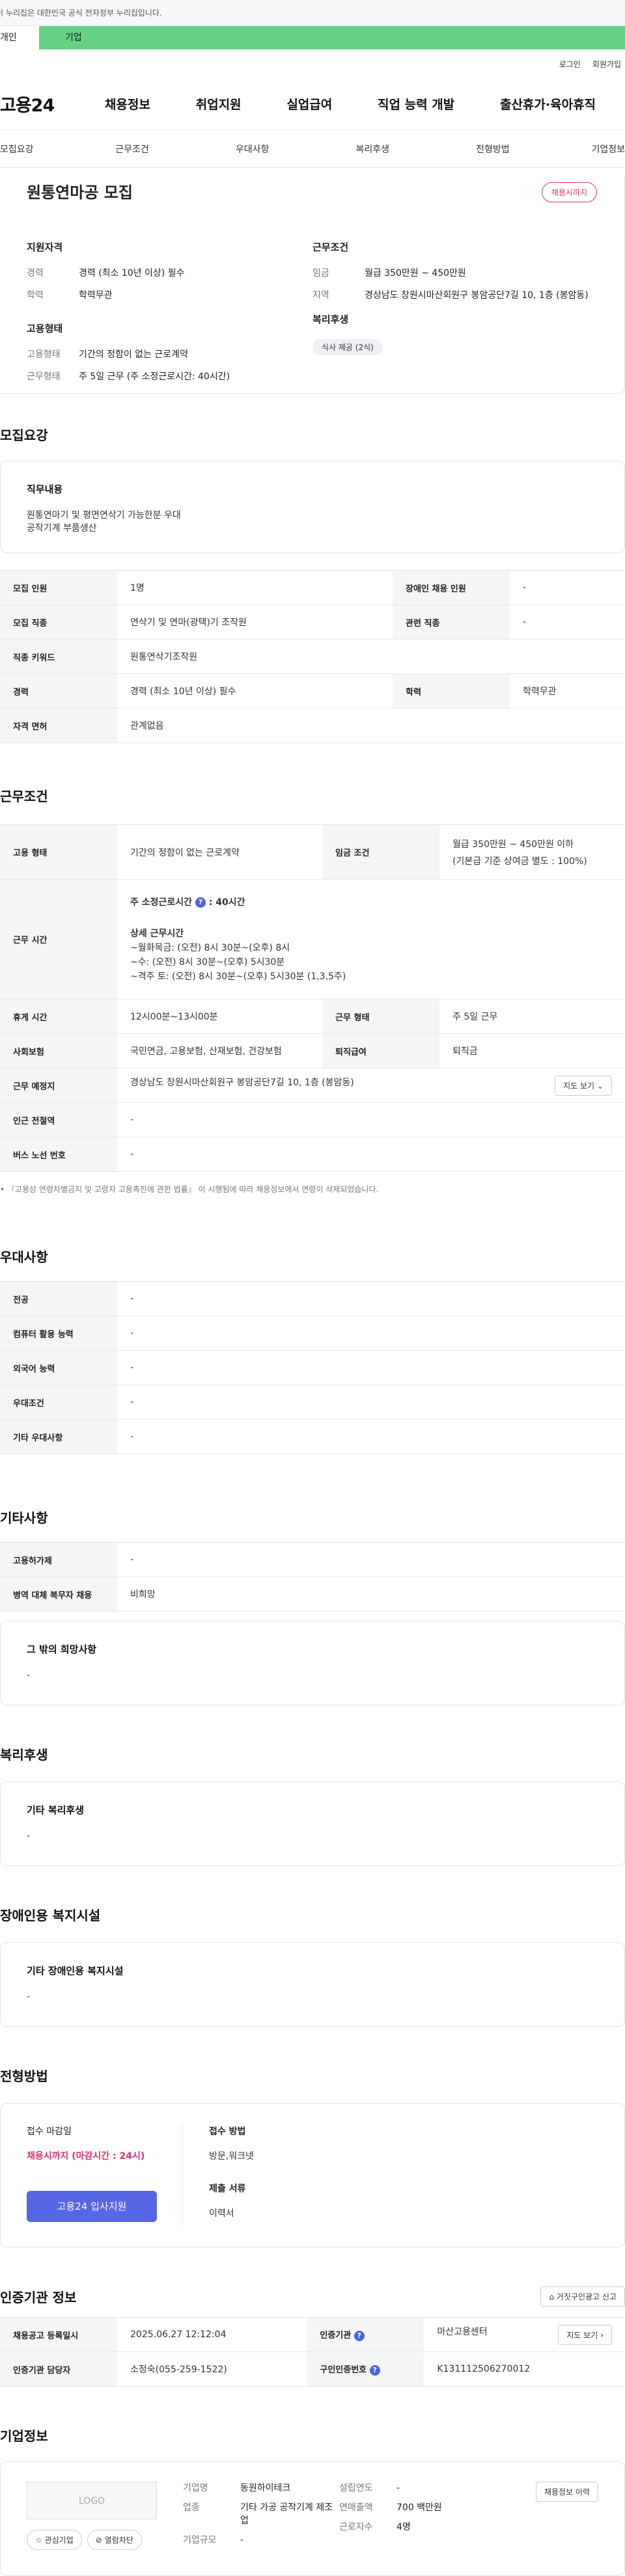 Image resolution: width=625 pixels, height=2576 pixels. I want to click on kv-value: 경력 (최소 10년 이상) 필수, so click(132, 273).